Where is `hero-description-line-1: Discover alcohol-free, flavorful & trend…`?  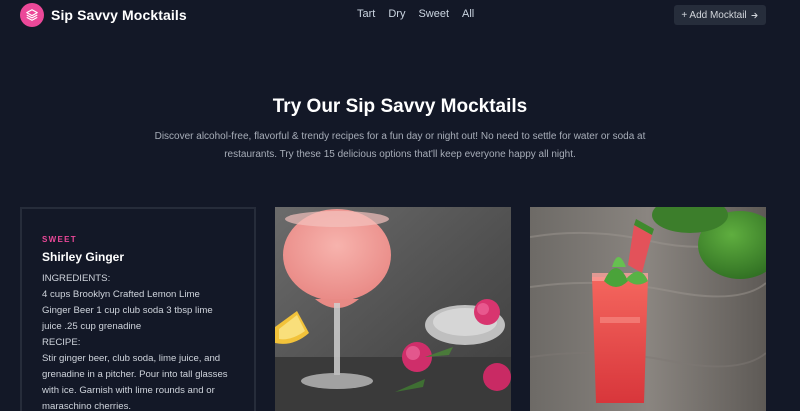
hero-description-line-1: Discover alcohol-free, flavorful & trend… is located at coordinates (400, 136).